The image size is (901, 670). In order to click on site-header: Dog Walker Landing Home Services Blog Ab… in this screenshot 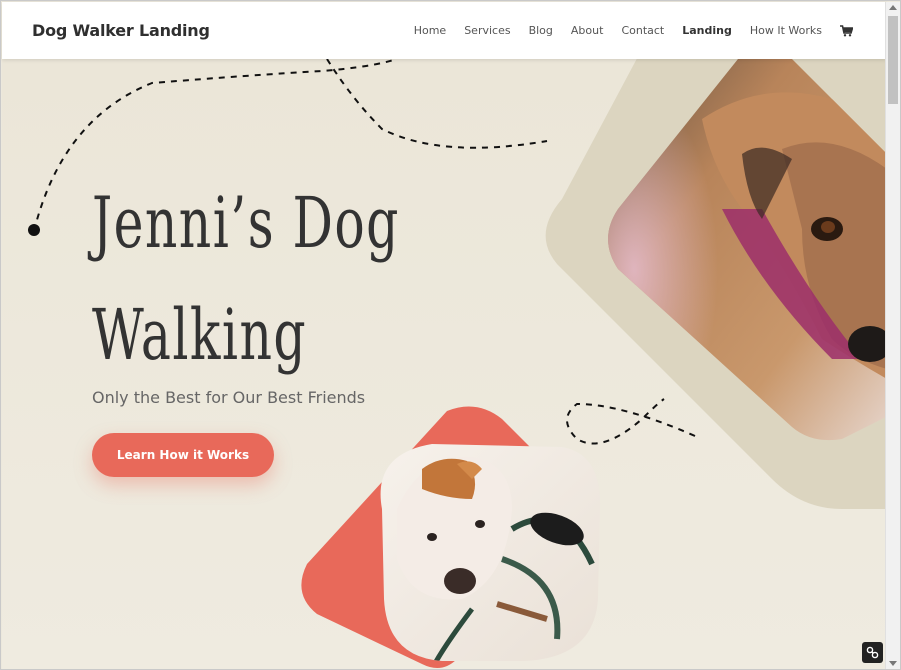, I will do `click(444, 30)`.